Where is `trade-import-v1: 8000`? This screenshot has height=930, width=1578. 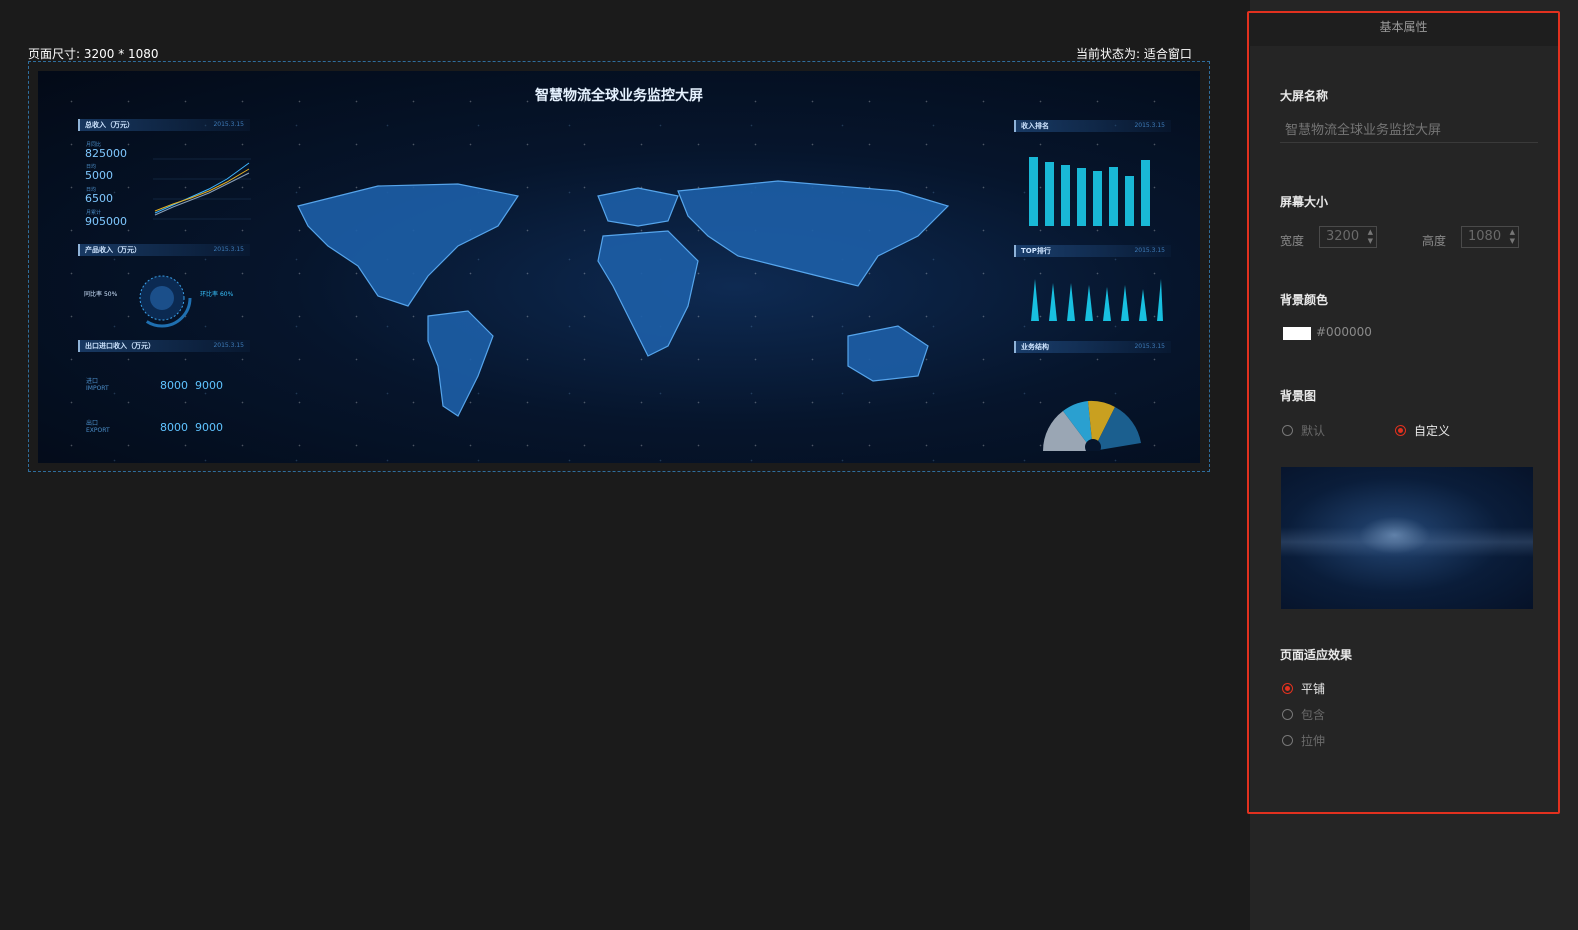
trade-import-v1: 8000 is located at coordinates (174, 385).